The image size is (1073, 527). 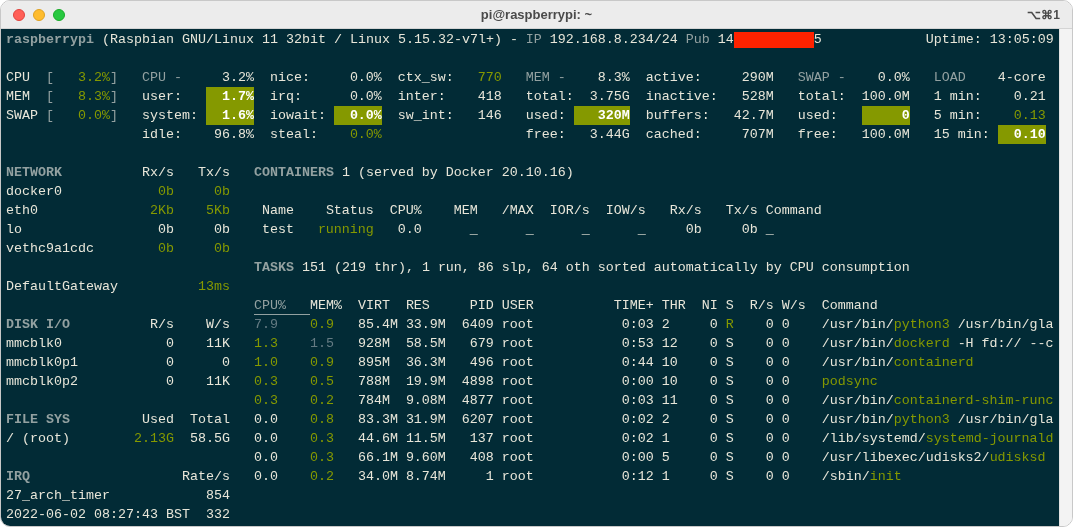 What do you see at coordinates (277, 229) in the screenshot?
I see `table-cell: test` at bounding box center [277, 229].